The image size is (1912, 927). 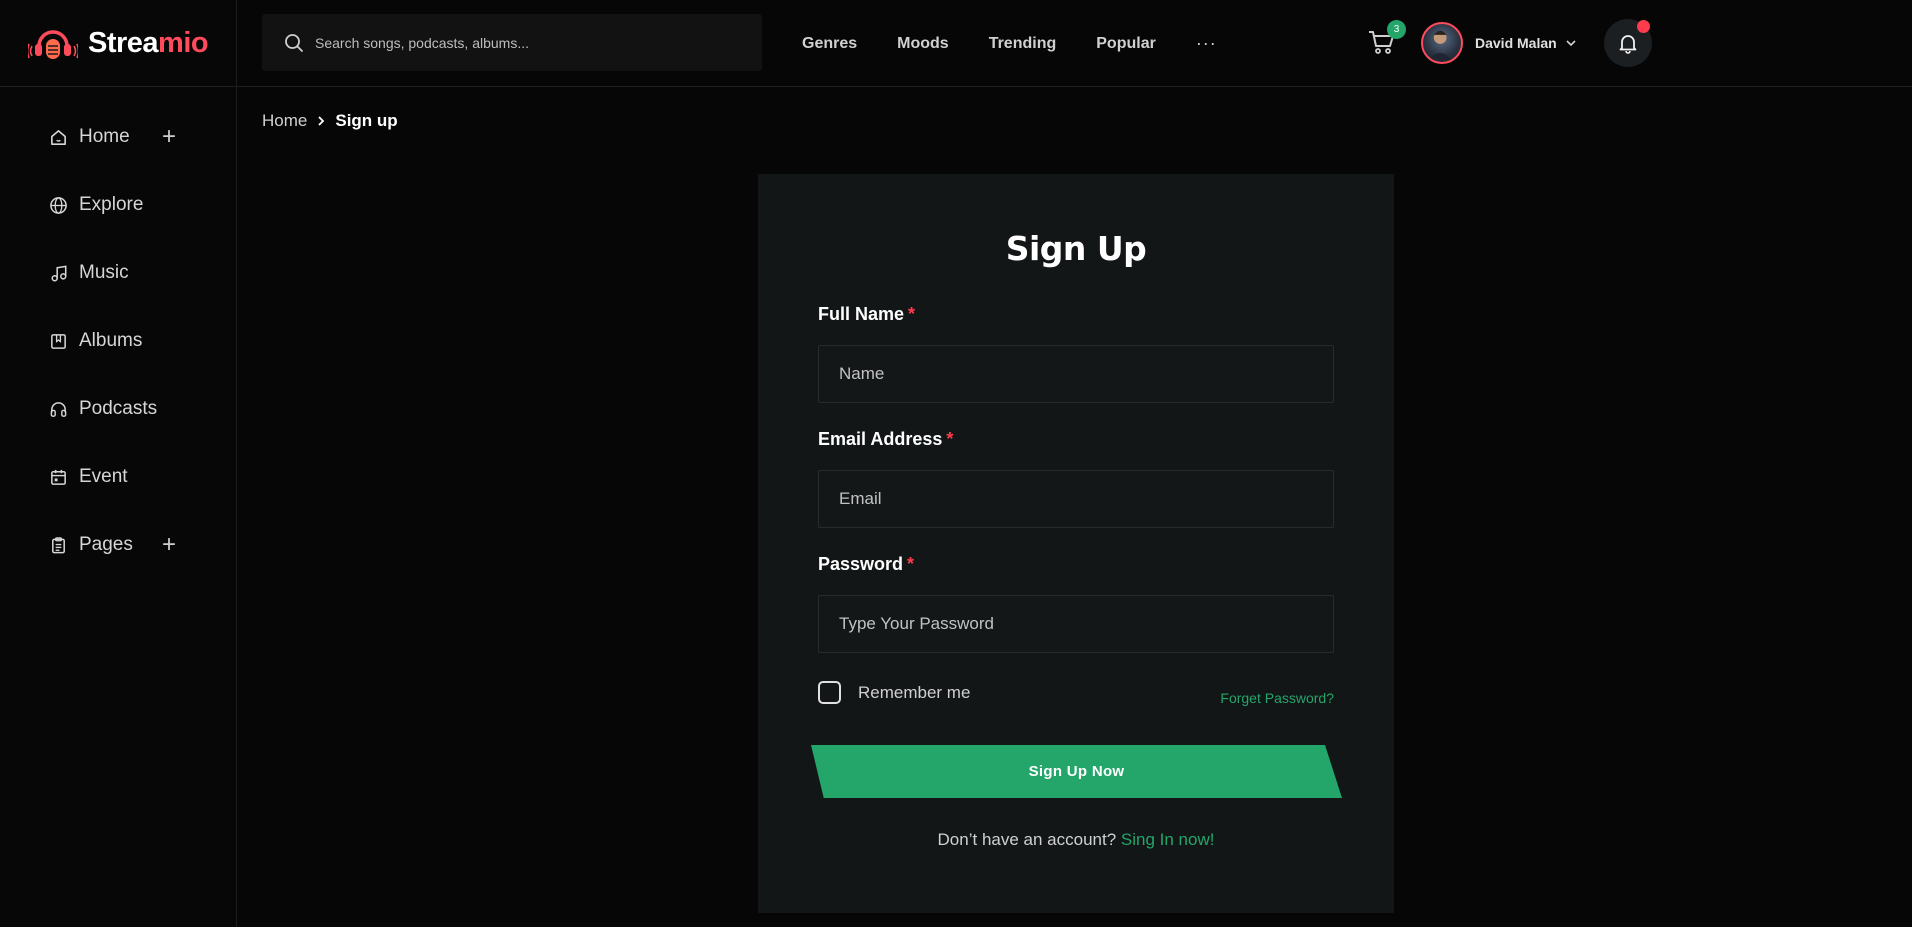 What do you see at coordinates (58, 409) in the screenshot?
I see `headphones-icon` at bounding box center [58, 409].